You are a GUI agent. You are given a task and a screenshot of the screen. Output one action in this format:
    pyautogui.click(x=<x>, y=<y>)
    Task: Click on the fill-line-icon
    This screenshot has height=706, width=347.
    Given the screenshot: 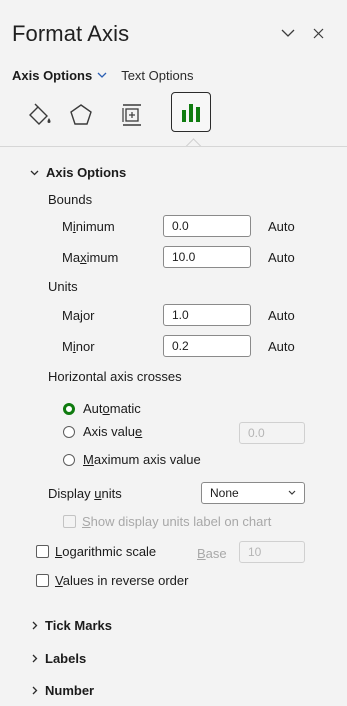 What is the action you would take?
    pyautogui.click(x=40, y=114)
    